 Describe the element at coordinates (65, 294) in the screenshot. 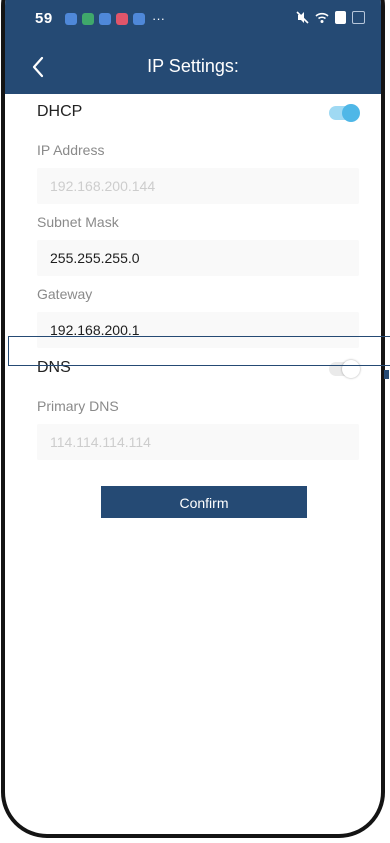

I see `gateway-label: Gateway` at that location.